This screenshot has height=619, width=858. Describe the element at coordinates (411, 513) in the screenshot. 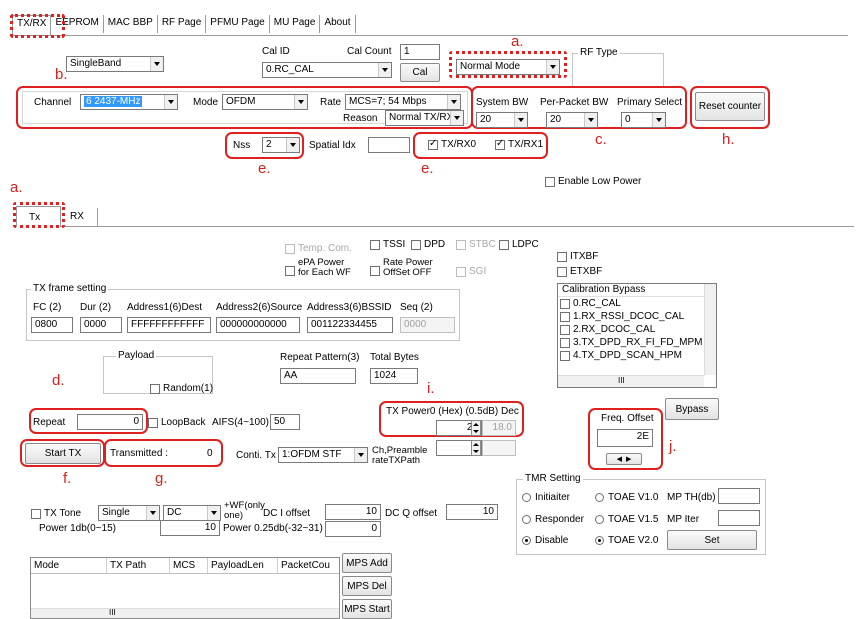

I see `dc-q-offset-label: DC Q offset` at that location.